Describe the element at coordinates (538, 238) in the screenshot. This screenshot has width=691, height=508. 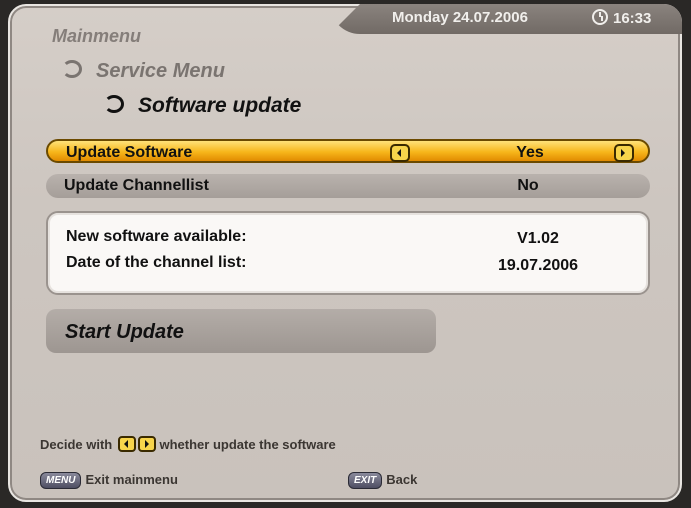
I see `new-software-value: V1.02` at that location.